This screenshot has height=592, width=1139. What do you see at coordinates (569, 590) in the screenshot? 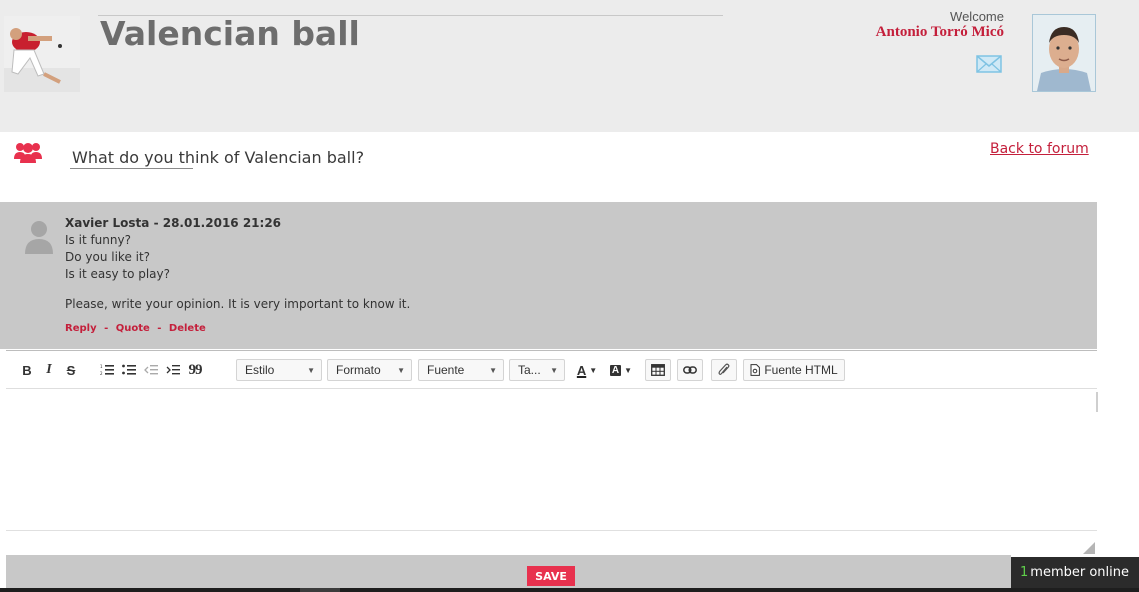
I see `bottom-strip` at bounding box center [569, 590].